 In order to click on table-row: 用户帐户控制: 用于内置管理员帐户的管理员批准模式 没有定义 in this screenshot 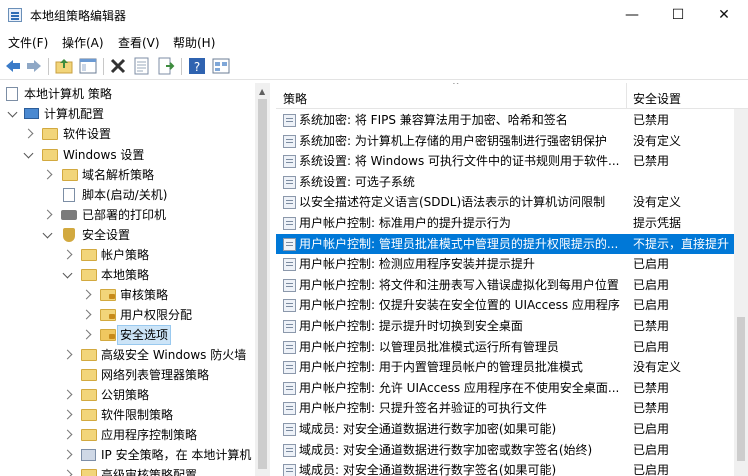, I will do `click(505, 367)`.